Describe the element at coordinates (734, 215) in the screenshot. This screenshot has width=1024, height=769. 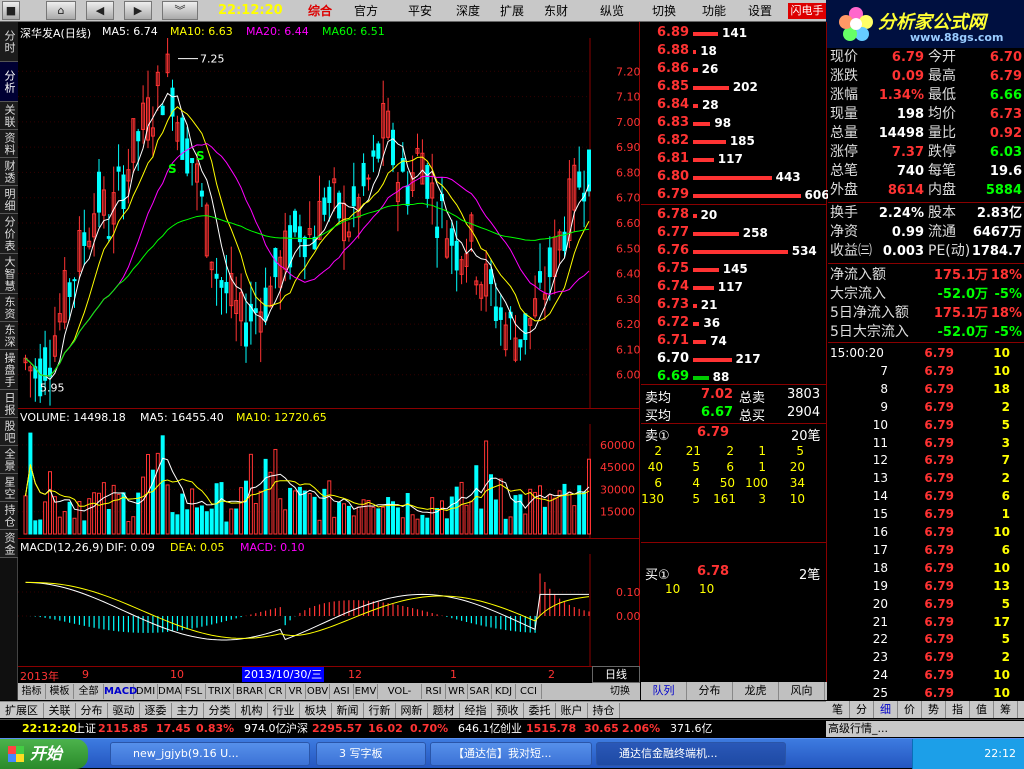
I see `bid-row: 6.78 20` at that location.